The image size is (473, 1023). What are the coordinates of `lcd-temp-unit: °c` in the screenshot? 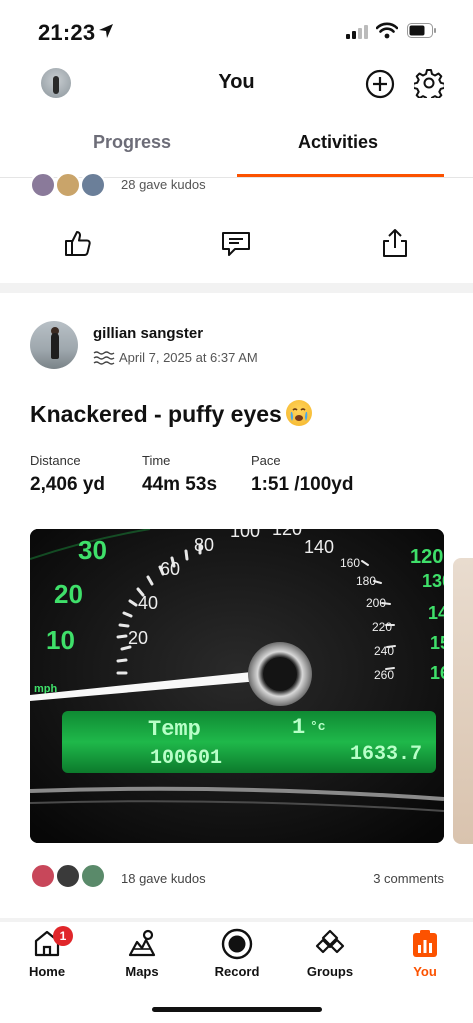 It's located at (318, 726).